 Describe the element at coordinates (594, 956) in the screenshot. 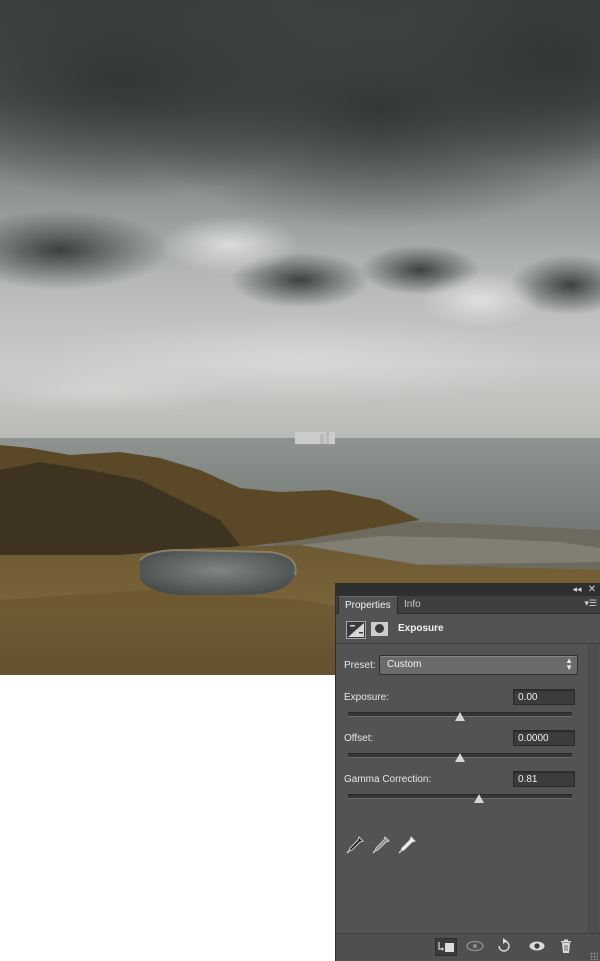

I see `resize-grip-icon` at that location.